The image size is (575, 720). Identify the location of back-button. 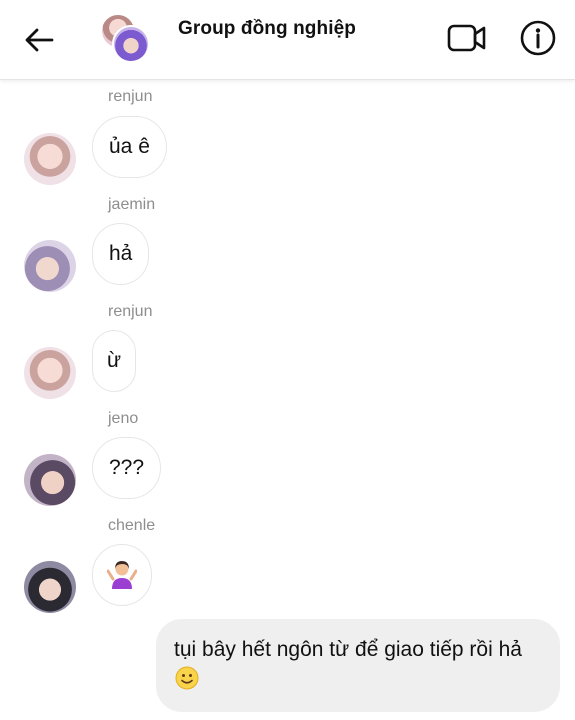
(39, 40).